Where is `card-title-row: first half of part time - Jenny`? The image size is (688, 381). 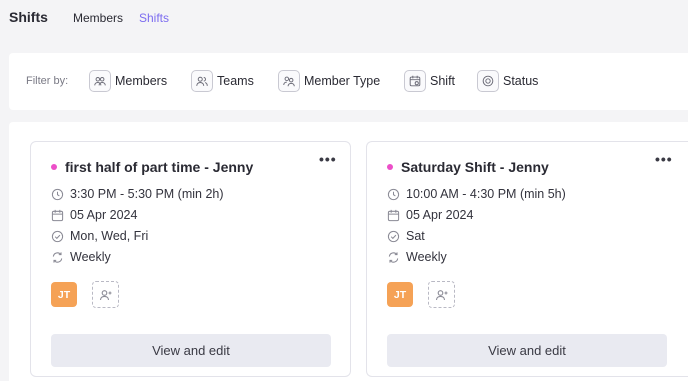 card-title-row: first half of part time - Jenny is located at coordinates (152, 167).